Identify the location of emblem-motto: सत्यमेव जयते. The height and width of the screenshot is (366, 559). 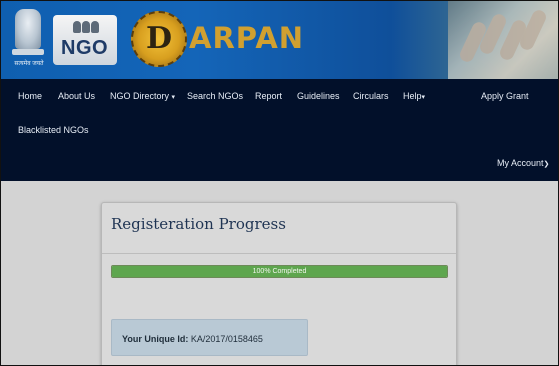
(29, 64).